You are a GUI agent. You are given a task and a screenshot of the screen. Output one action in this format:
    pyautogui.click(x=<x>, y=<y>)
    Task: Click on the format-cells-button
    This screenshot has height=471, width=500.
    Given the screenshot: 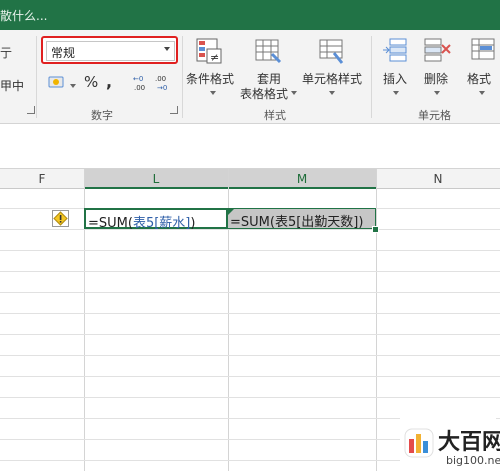 What is the action you would take?
    pyautogui.click(x=484, y=51)
    